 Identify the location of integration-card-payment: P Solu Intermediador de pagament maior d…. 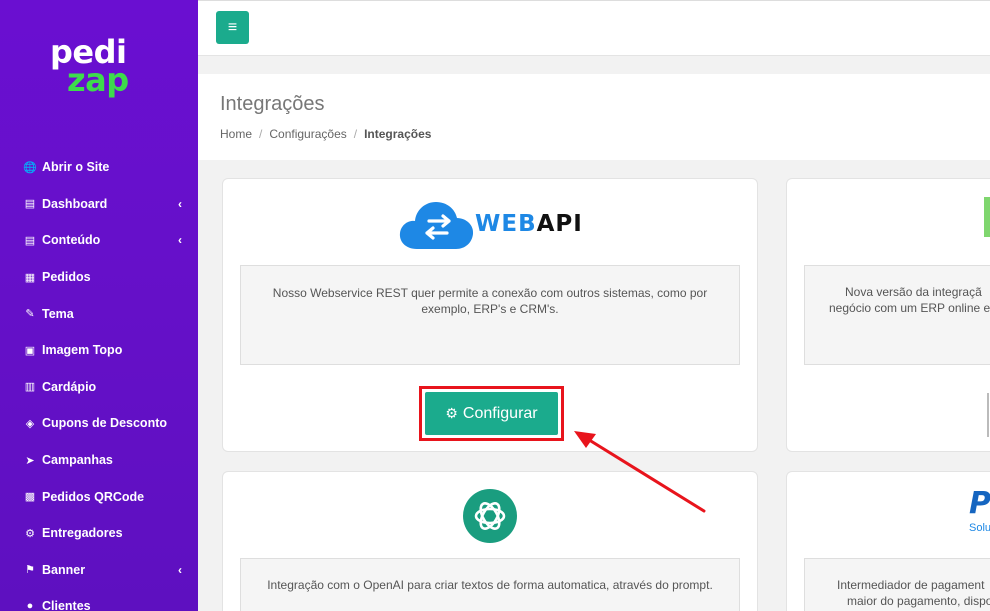
(888, 541).